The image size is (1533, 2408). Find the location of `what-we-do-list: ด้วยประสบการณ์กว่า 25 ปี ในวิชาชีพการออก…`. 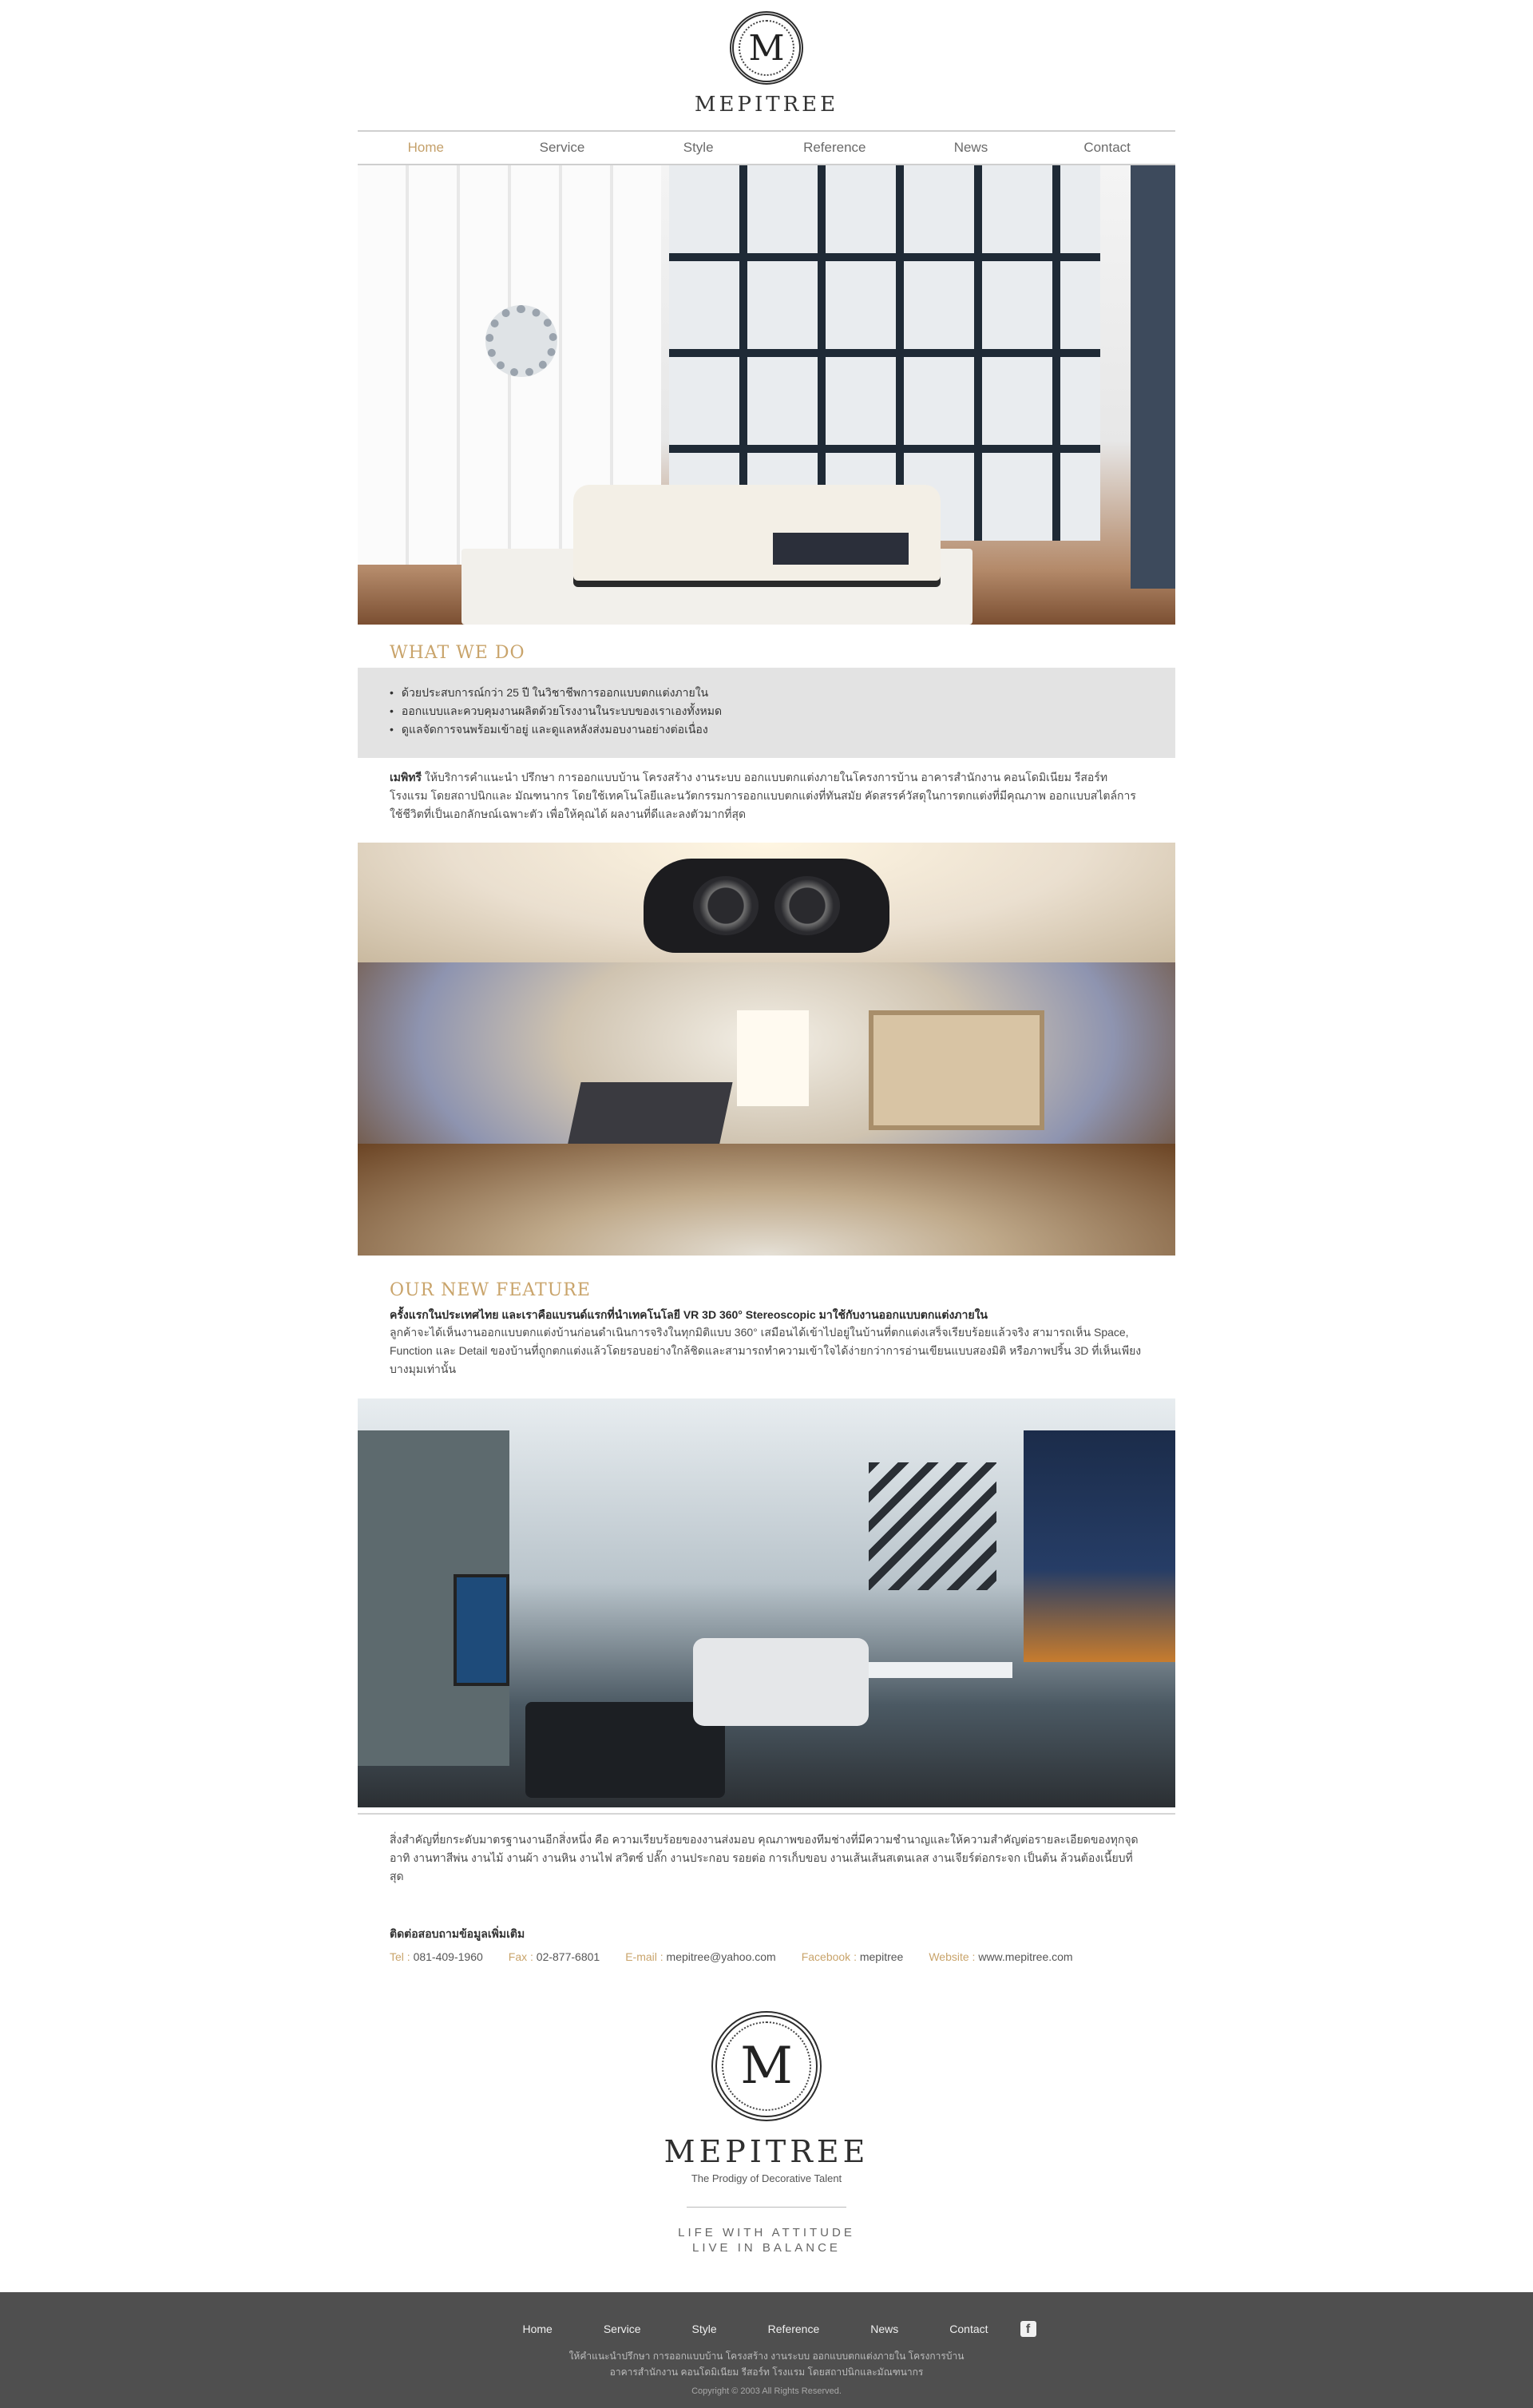

what-we-do-list: ด้วยประสบการณ์กว่า 25 ปี ในวิชาชีพการออก… is located at coordinates (766, 711).